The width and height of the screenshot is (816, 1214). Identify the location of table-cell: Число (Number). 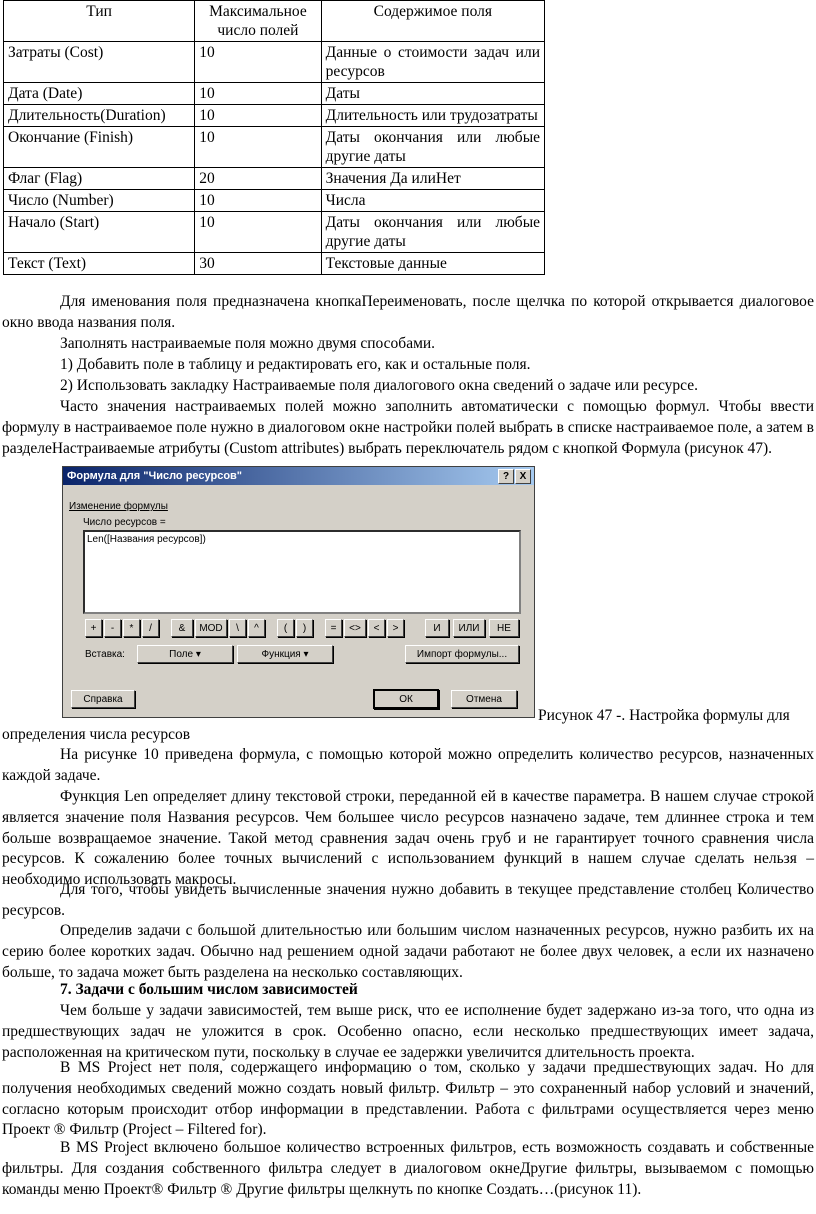
(99, 200).